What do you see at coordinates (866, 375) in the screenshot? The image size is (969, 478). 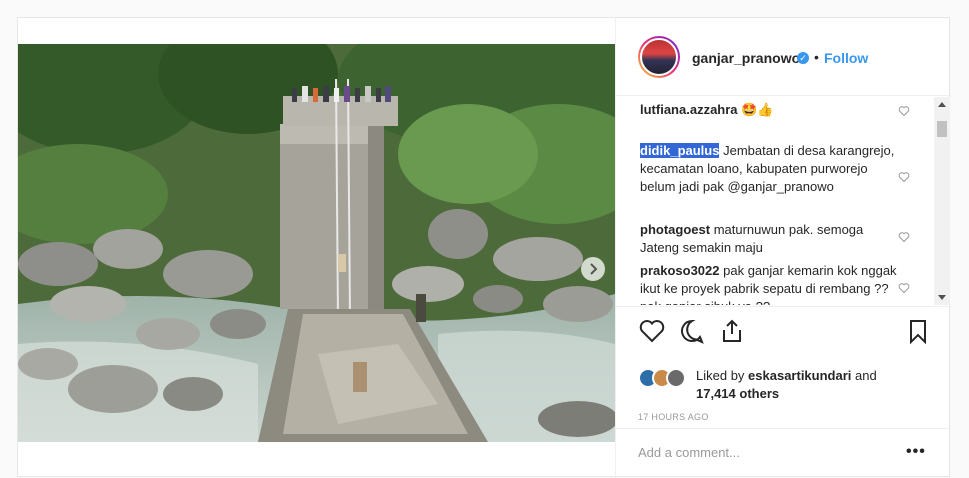 I see `likes-and-label: and` at bounding box center [866, 375].